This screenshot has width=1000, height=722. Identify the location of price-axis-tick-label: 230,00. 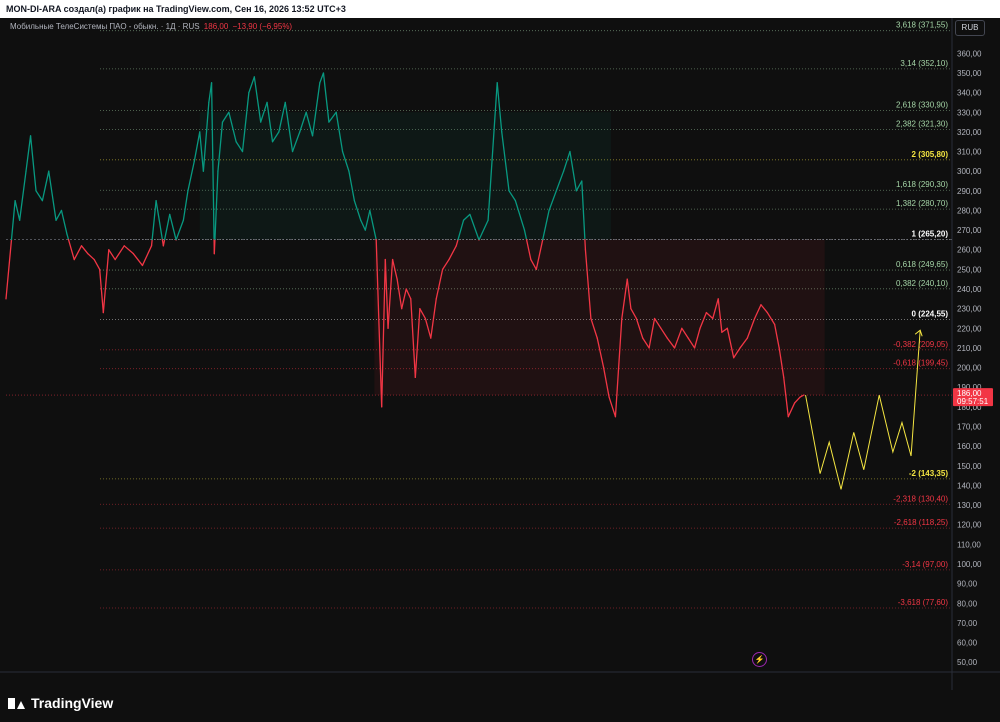
(969, 309).